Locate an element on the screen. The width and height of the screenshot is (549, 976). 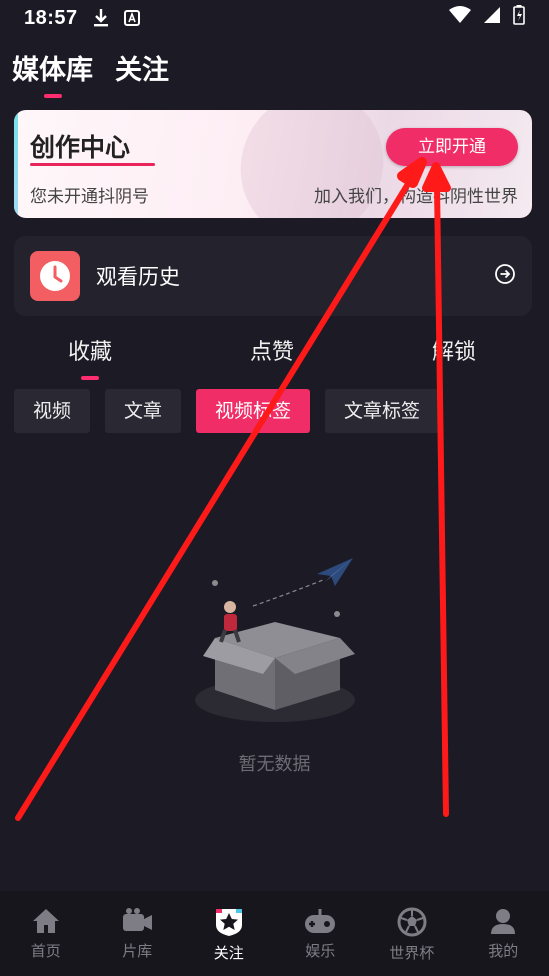
gamepad-icon is located at coordinates (320, 921).